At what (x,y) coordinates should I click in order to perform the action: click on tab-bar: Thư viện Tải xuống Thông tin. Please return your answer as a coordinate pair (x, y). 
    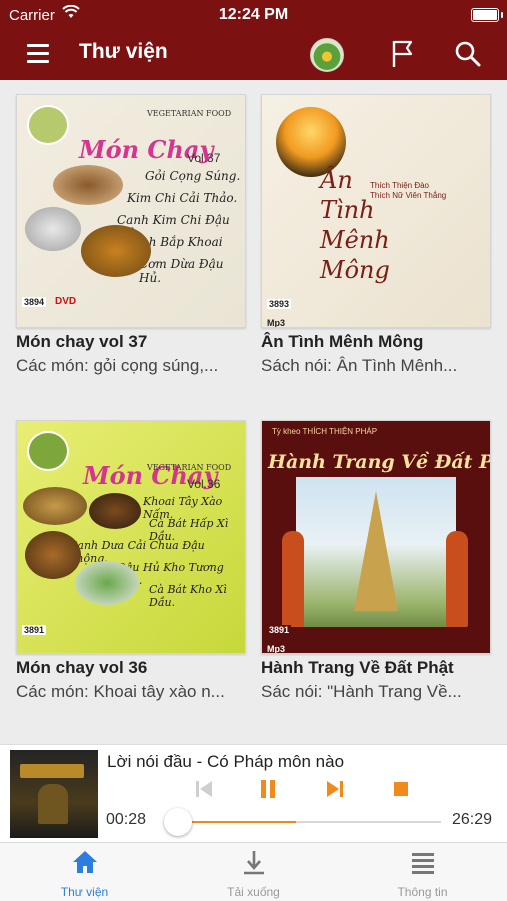
    Looking at the image, I should click on (253, 871).